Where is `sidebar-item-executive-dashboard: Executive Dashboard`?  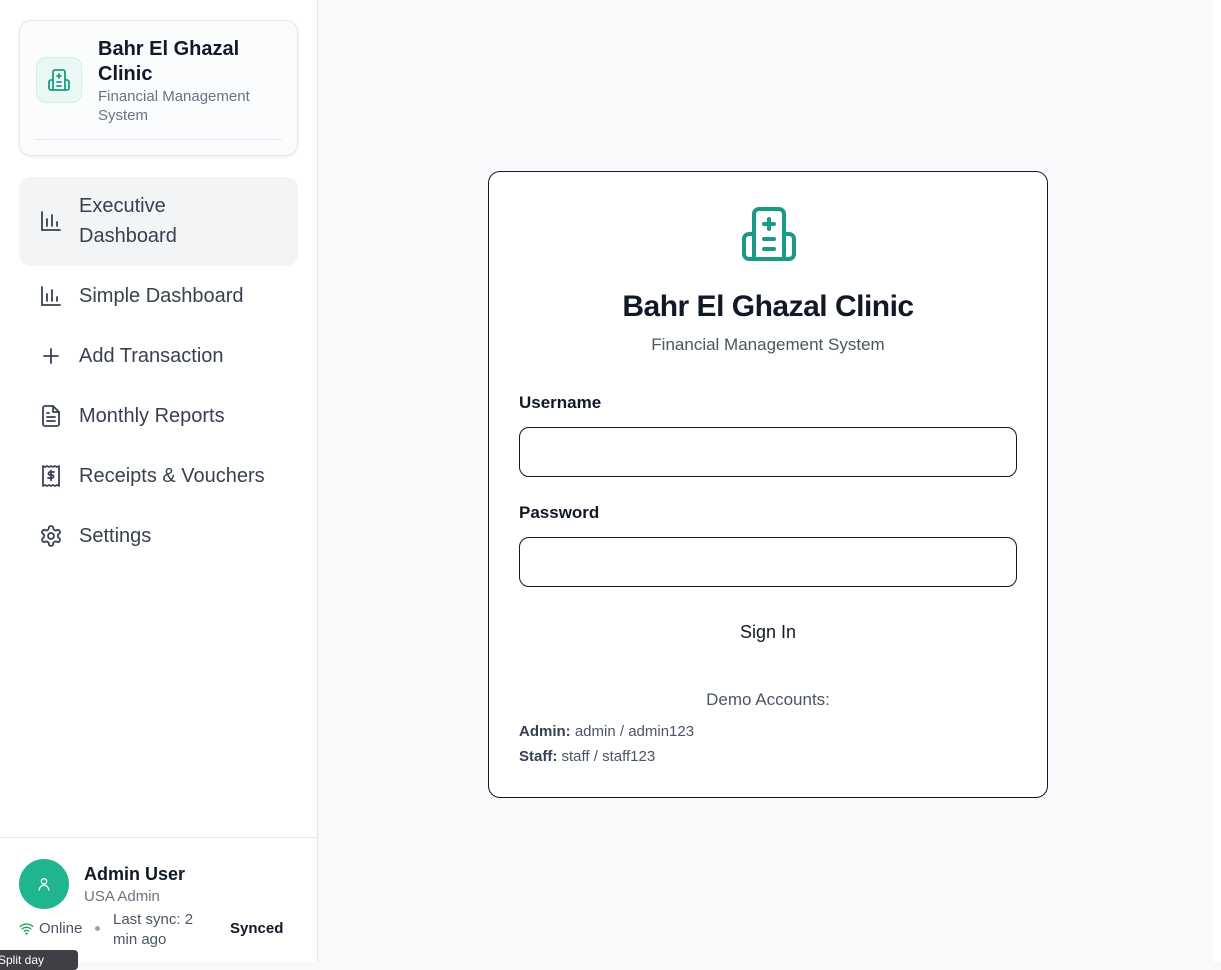
sidebar-item-executive-dashboard: Executive Dashboard is located at coordinates (158, 221).